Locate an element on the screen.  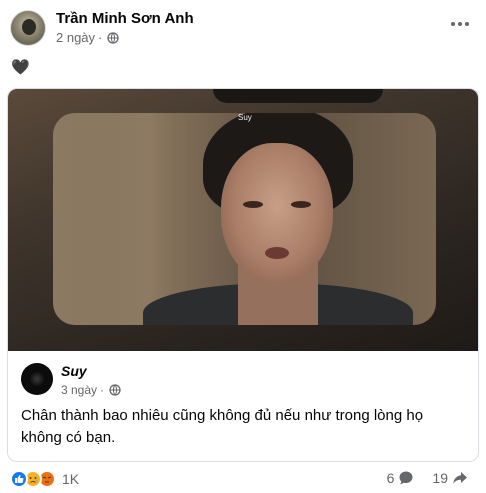
post-time: 2 ngày is located at coordinates (75, 37).